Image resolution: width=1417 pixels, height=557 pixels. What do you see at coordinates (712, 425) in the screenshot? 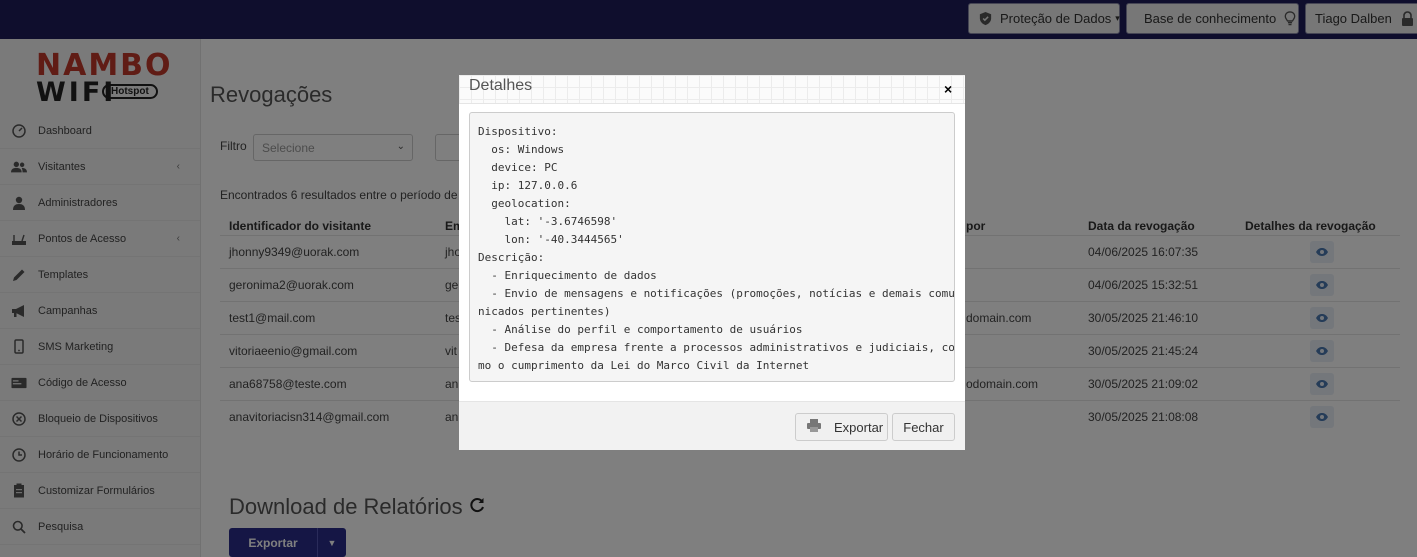
I see `modal-footer: Exportar Fechar` at bounding box center [712, 425].